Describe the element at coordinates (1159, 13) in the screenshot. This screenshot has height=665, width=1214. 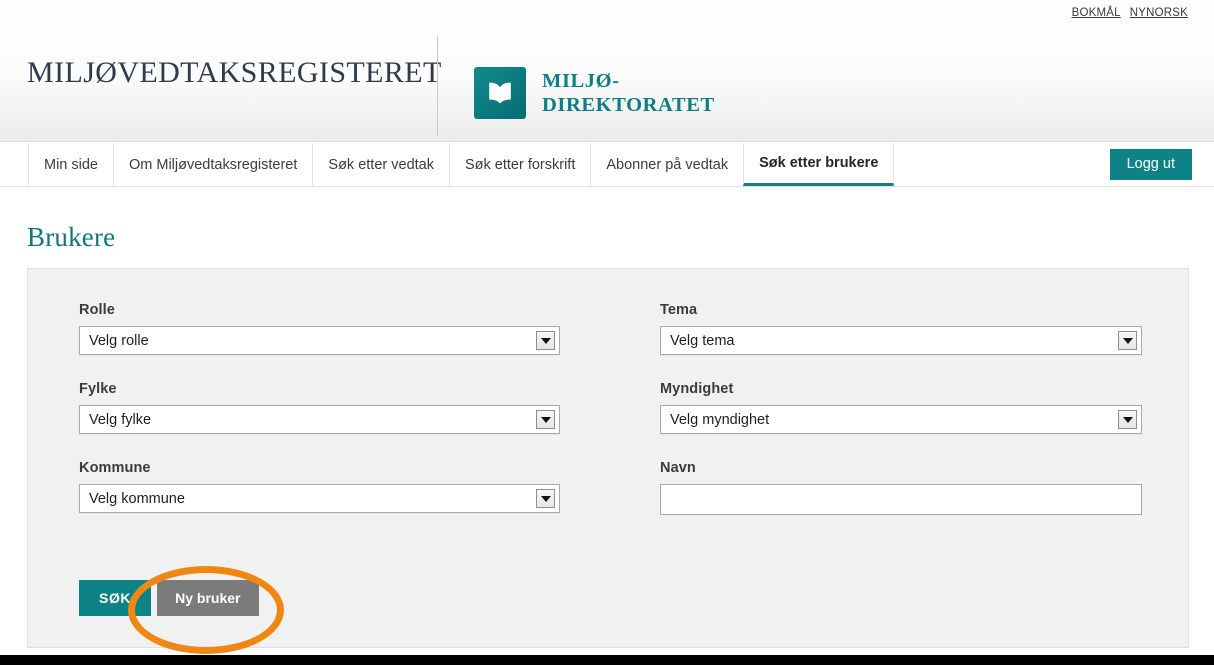
I see `lang-link-nynorsk: NYNORSK` at that location.